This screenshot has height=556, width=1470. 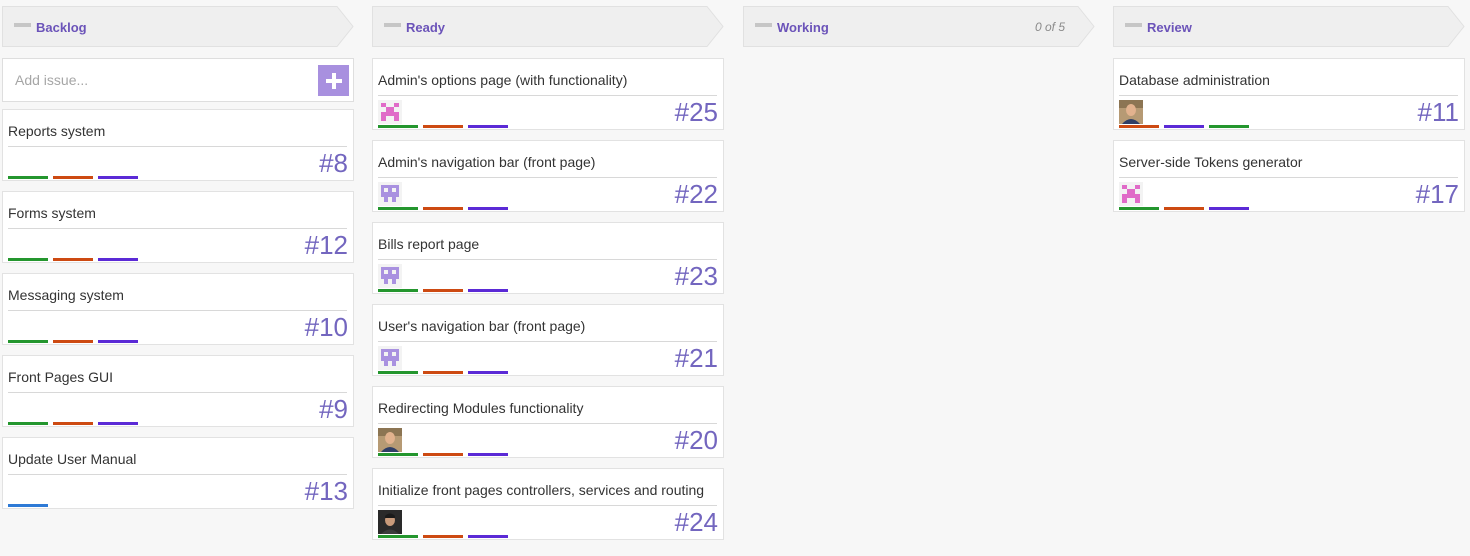 What do you see at coordinates (178, 26) in the screenshot?
I see `column-header: Backlog` at bounding box center [178, 26].